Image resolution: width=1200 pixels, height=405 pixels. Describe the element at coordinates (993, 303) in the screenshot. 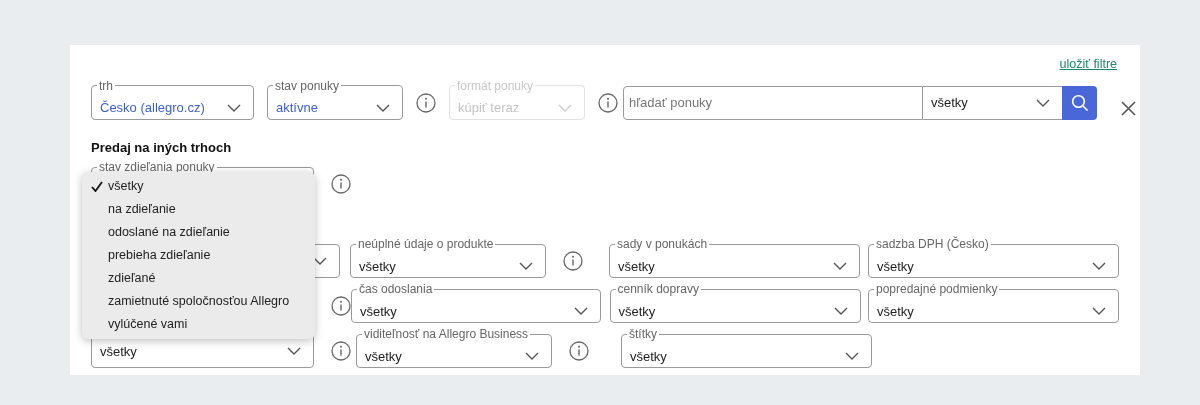

I see `select-field: popredajné podmienky všetky` at that location.